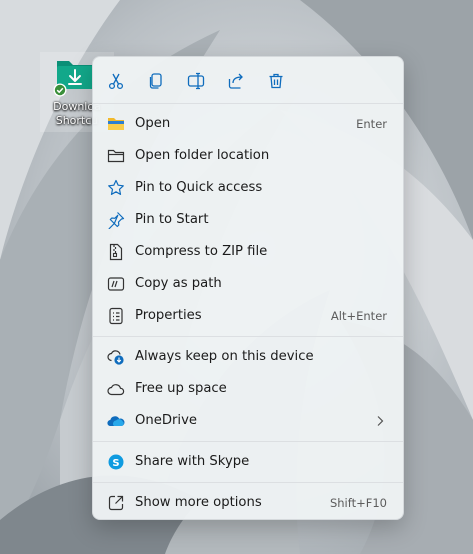 The width and height of the screenshot is (473, 554). I want to click on menu-item-always-keep: Always keep on this device, so click(248, 357).